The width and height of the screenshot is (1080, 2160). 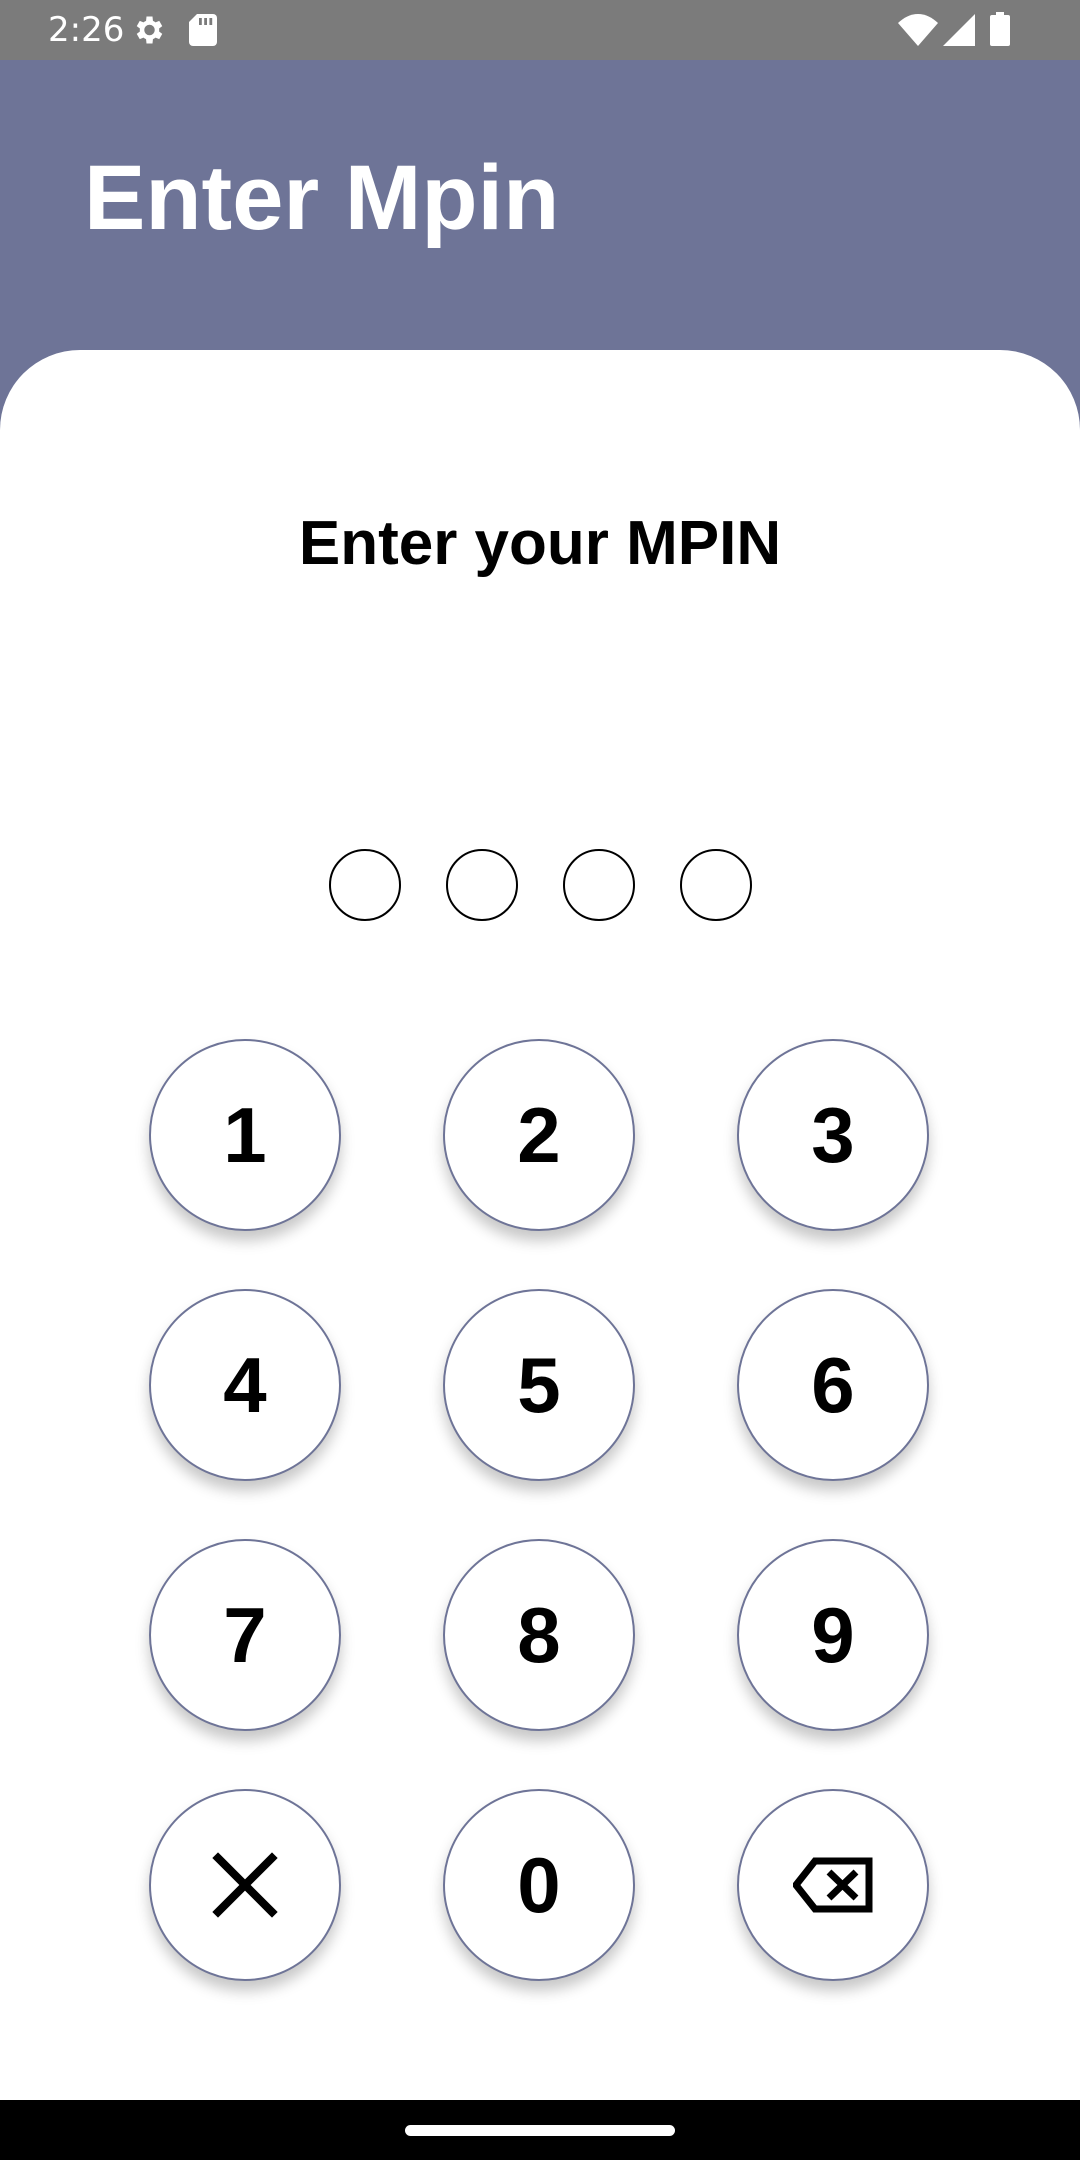 I want to click on status-bar: 2:26, so click(x=540, y=30).